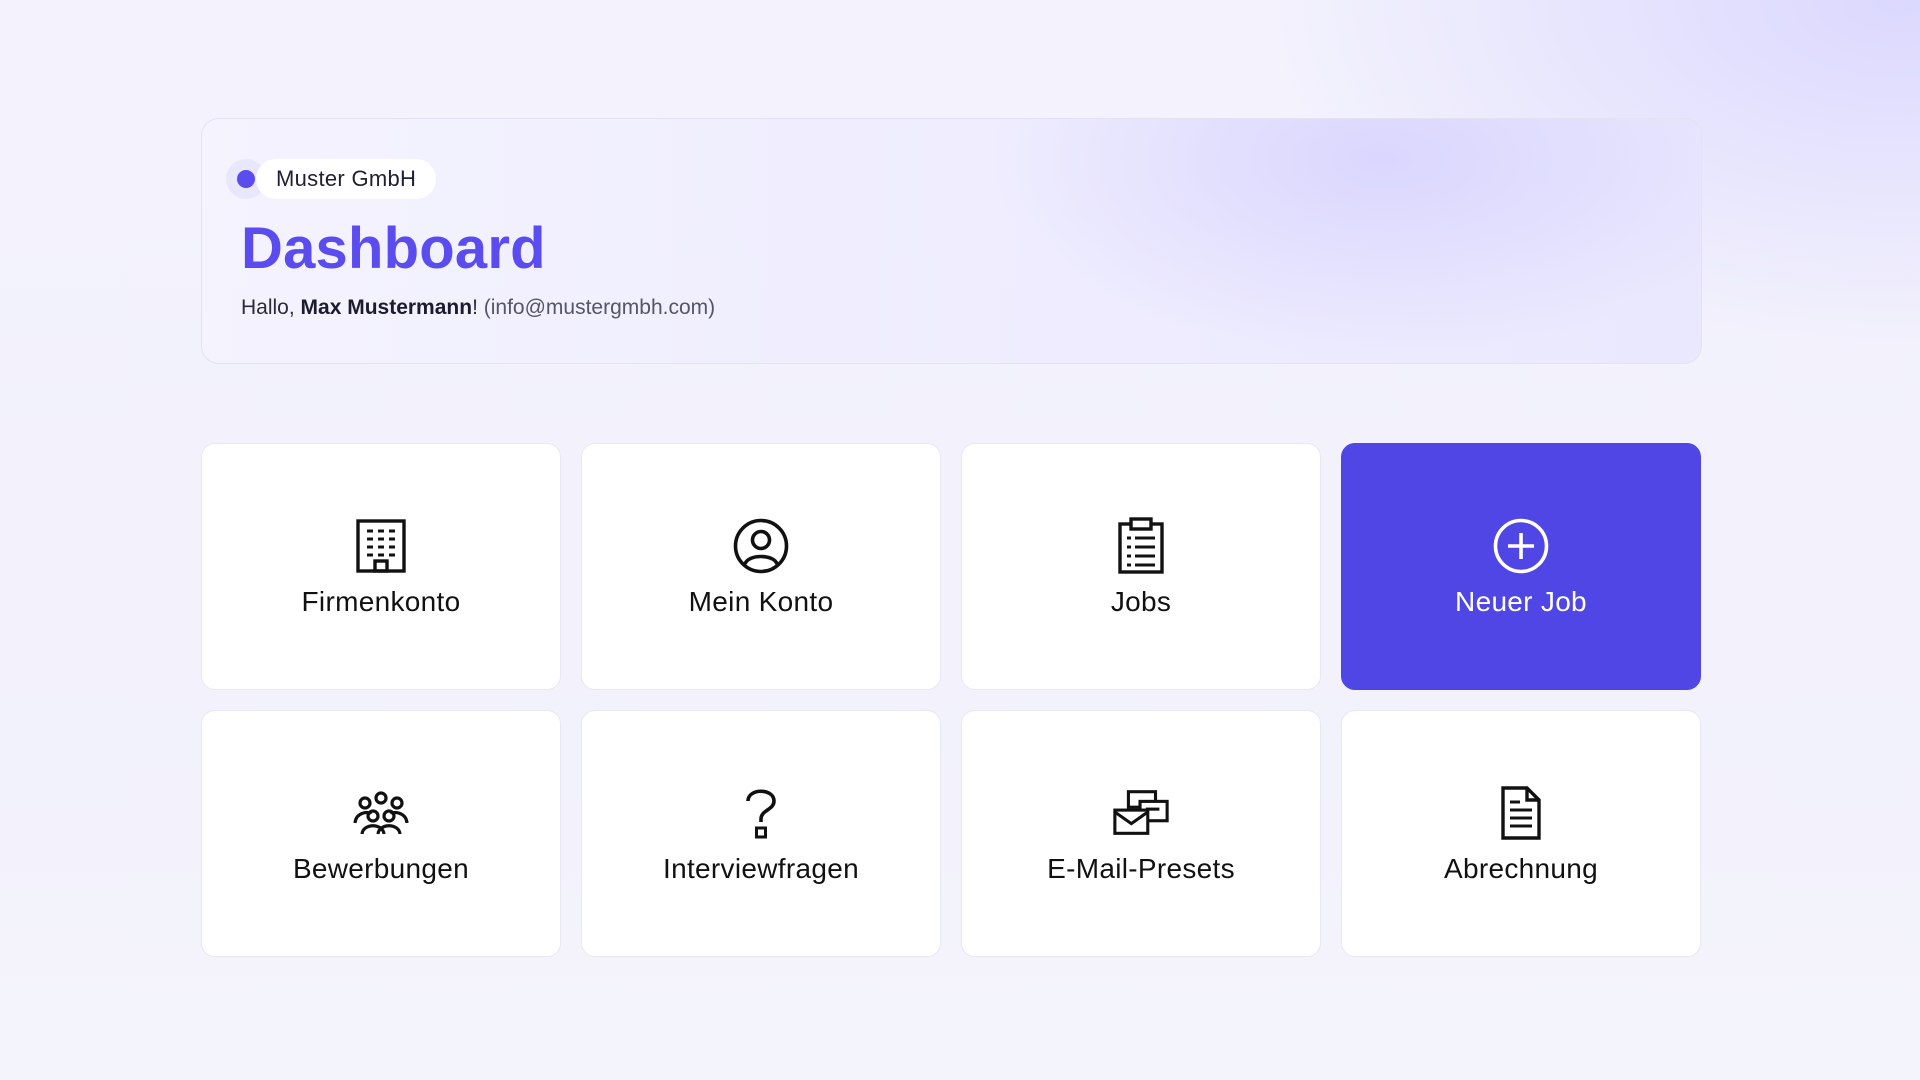 The width and height of the screenshot is (1920, 1080). What do you see at coordinates (1141, 601) in the screenshot?
I see `tile-label: Jobs` at bounding box center [1141, 601].